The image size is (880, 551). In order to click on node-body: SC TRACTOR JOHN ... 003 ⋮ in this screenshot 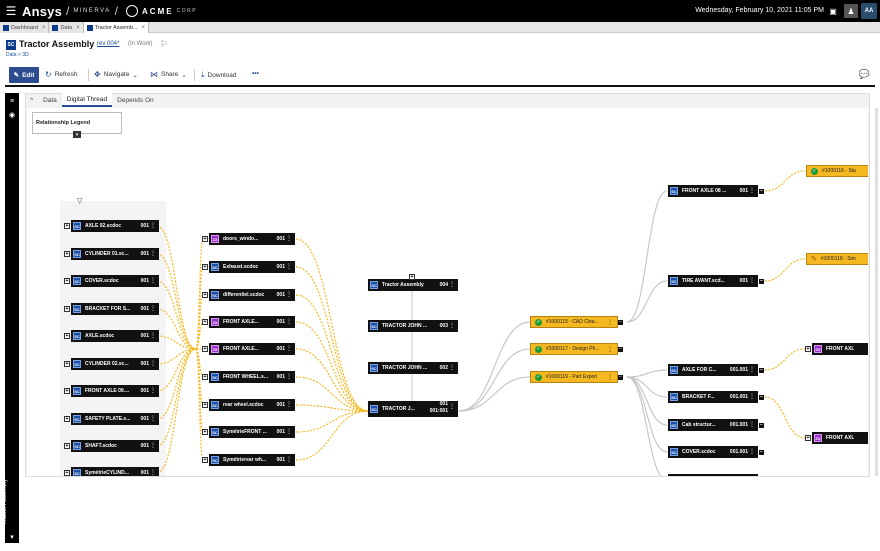, I will do `click(413, 326)`.